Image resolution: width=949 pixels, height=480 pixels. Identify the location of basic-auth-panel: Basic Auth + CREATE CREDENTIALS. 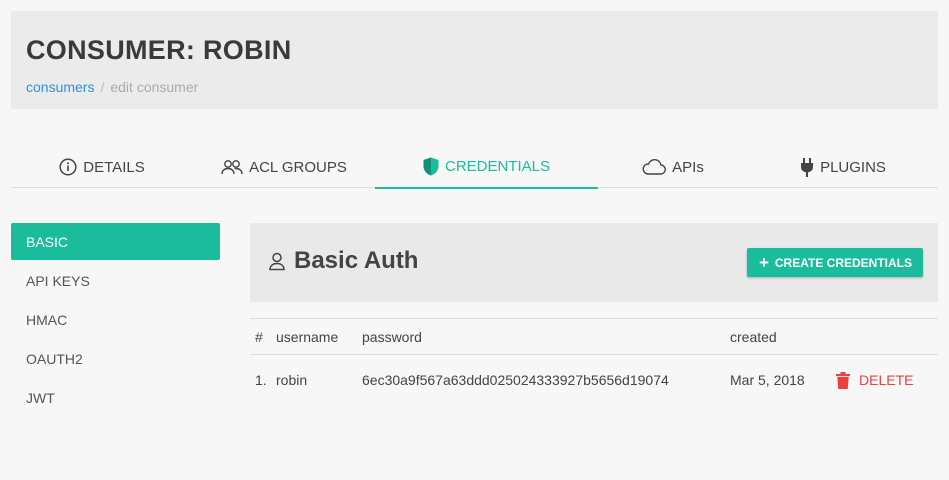
(594, 262).